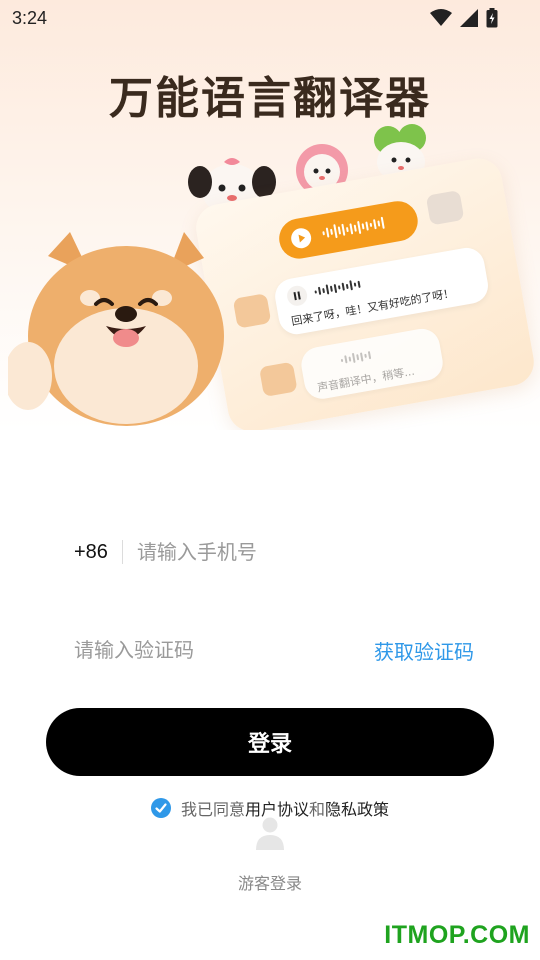  Describe the element at coordinates (270, 742) in the screenshot. I see `login-button: 登录` at that location.